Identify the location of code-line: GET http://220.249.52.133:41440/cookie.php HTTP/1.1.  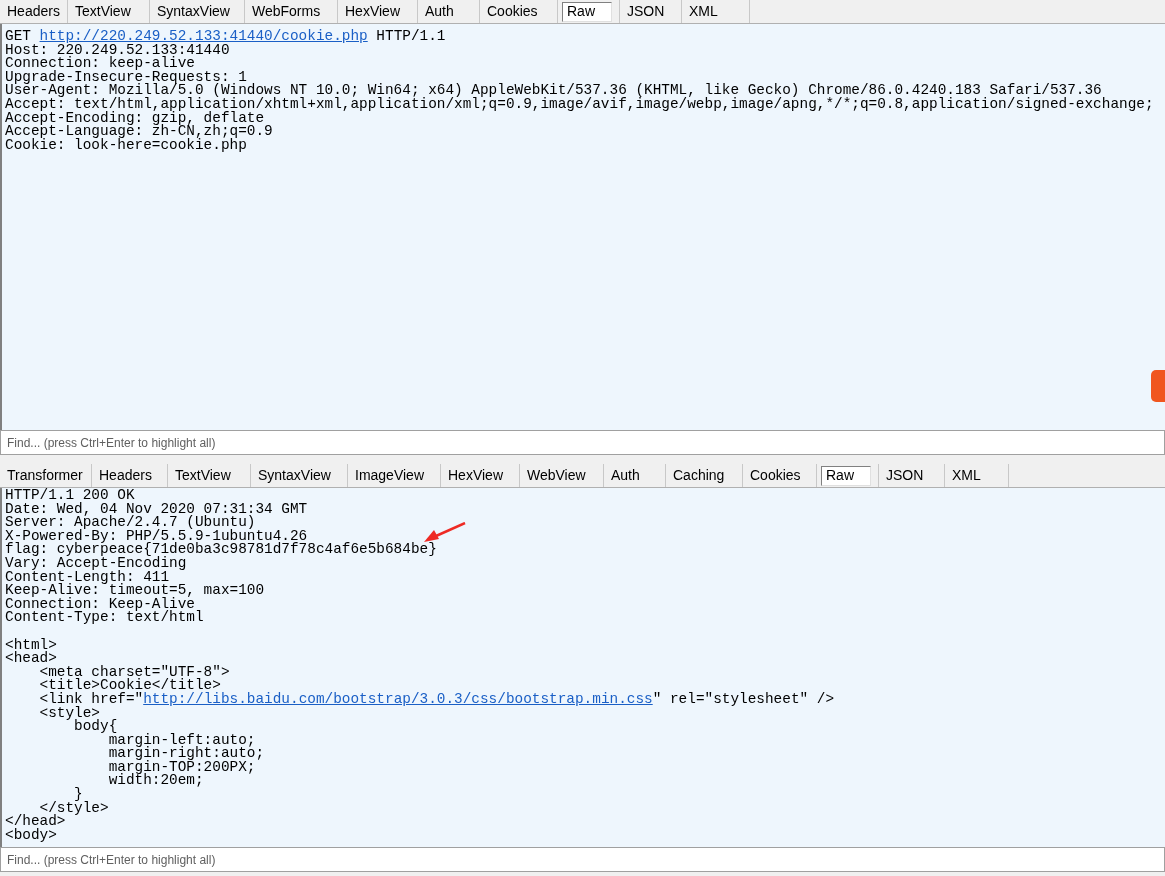
(225, 36).